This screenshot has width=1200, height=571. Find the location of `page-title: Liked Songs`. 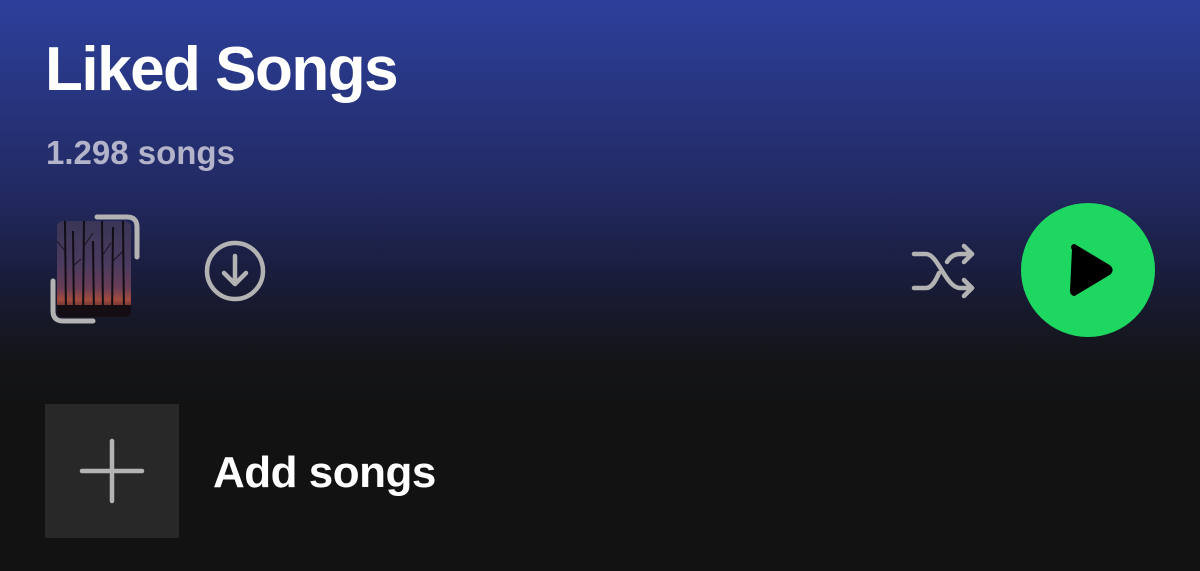

page-title: Liked Songs is located at coordinates (222, 69).